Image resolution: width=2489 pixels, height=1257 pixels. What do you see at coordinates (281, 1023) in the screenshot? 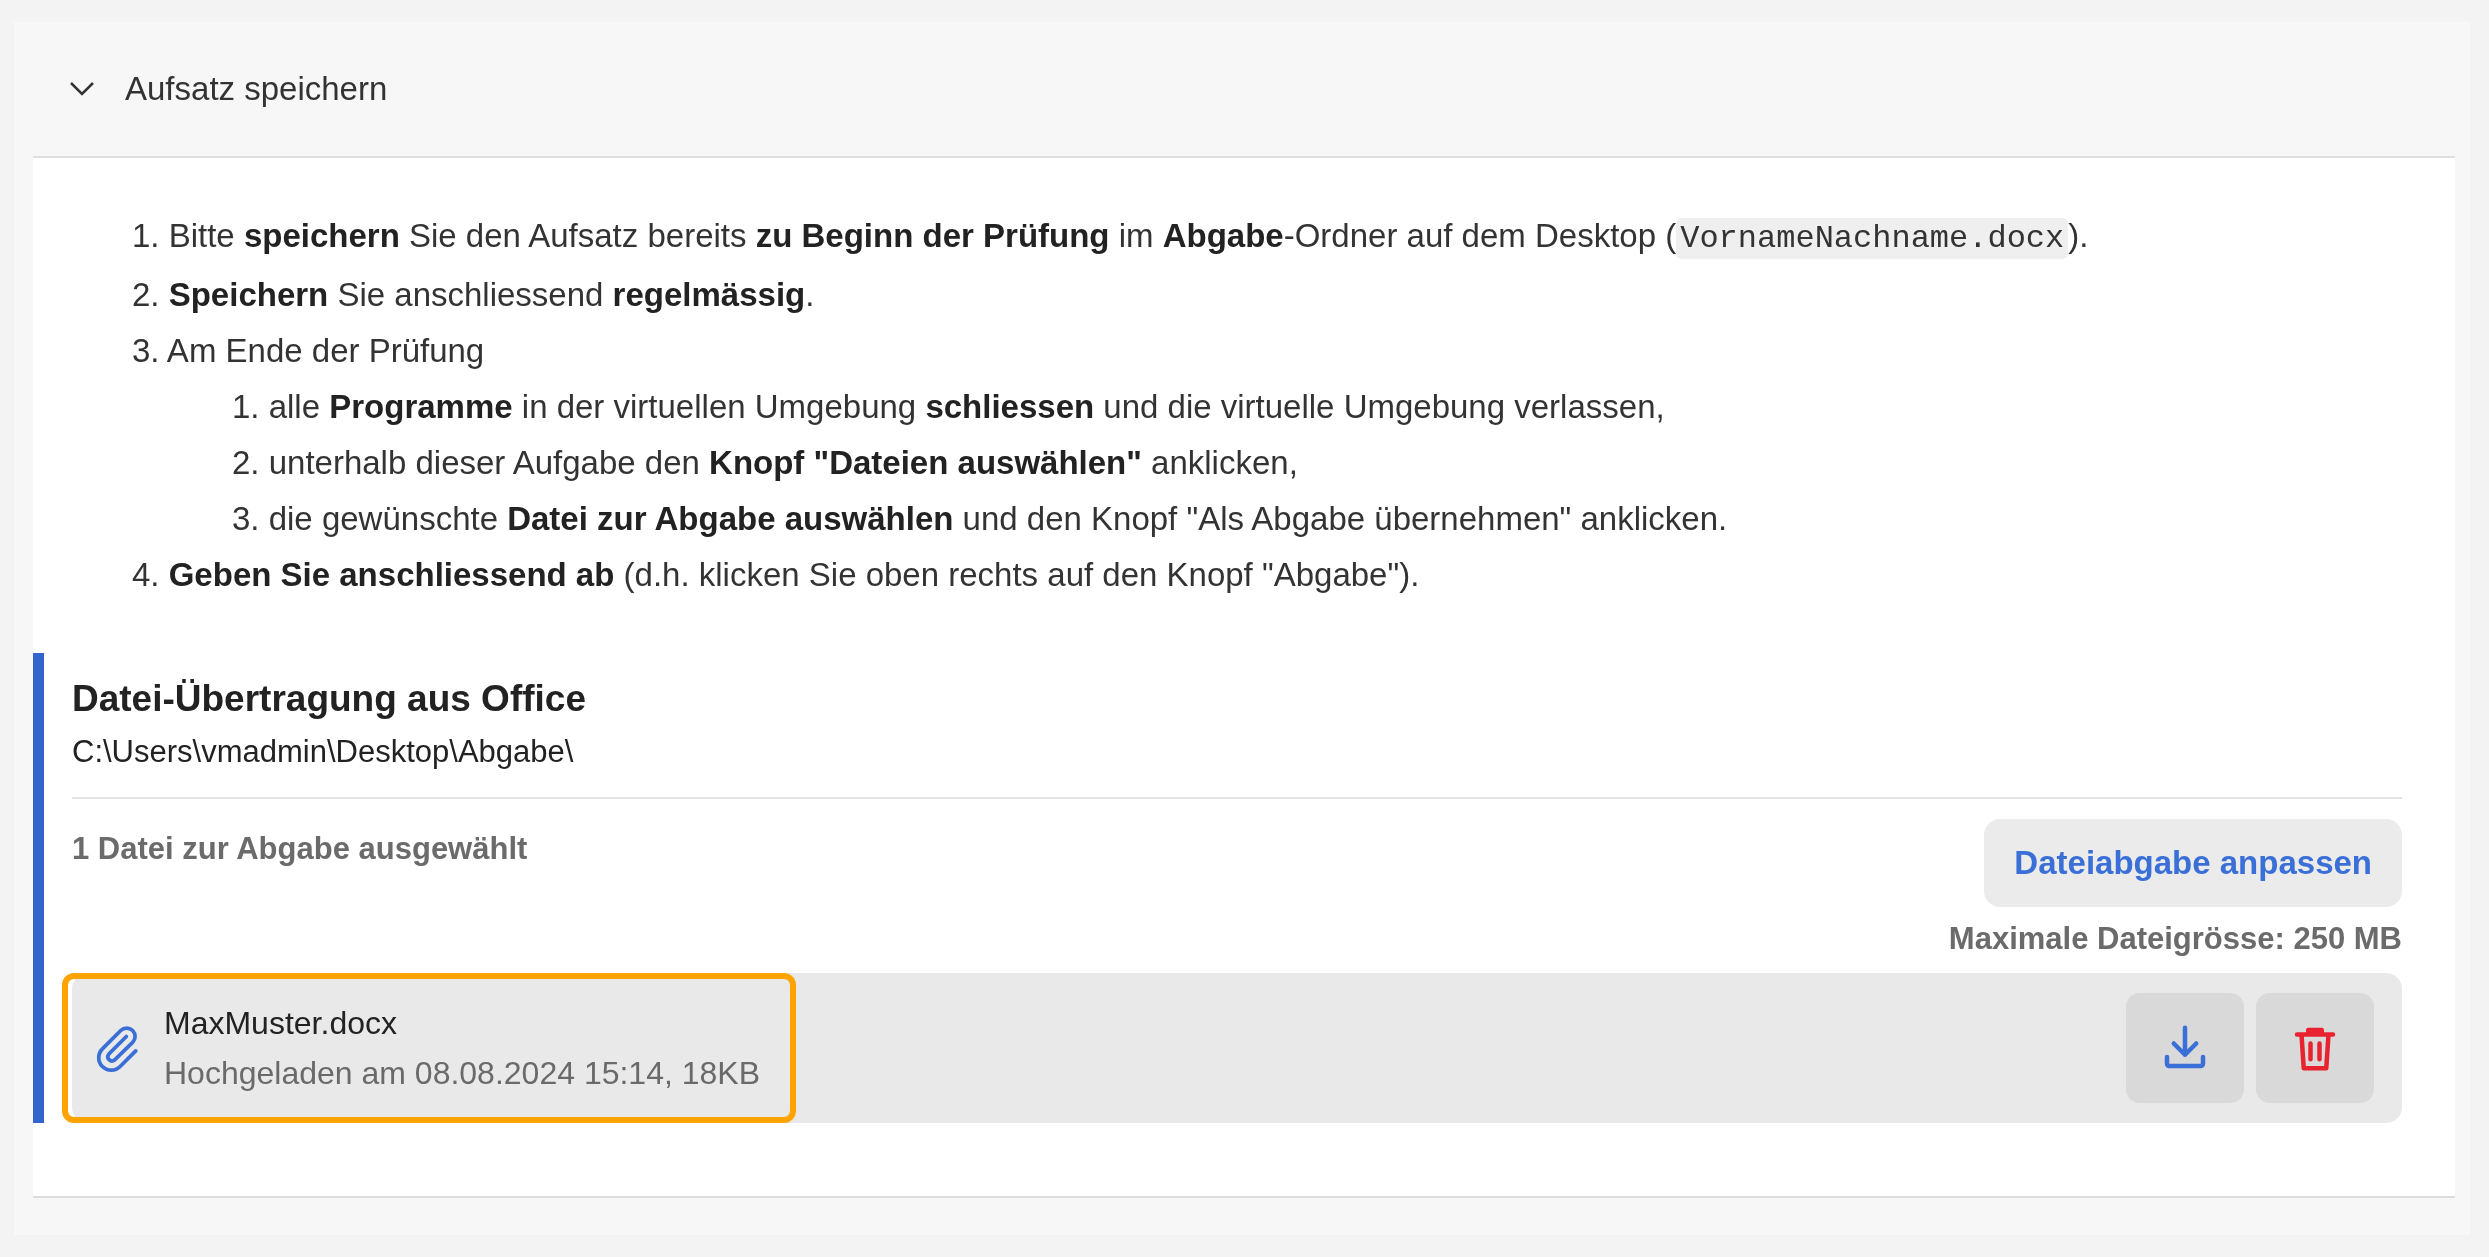
I see `file-name: MaxMuster.docx` at bounding box center [281, 1023].